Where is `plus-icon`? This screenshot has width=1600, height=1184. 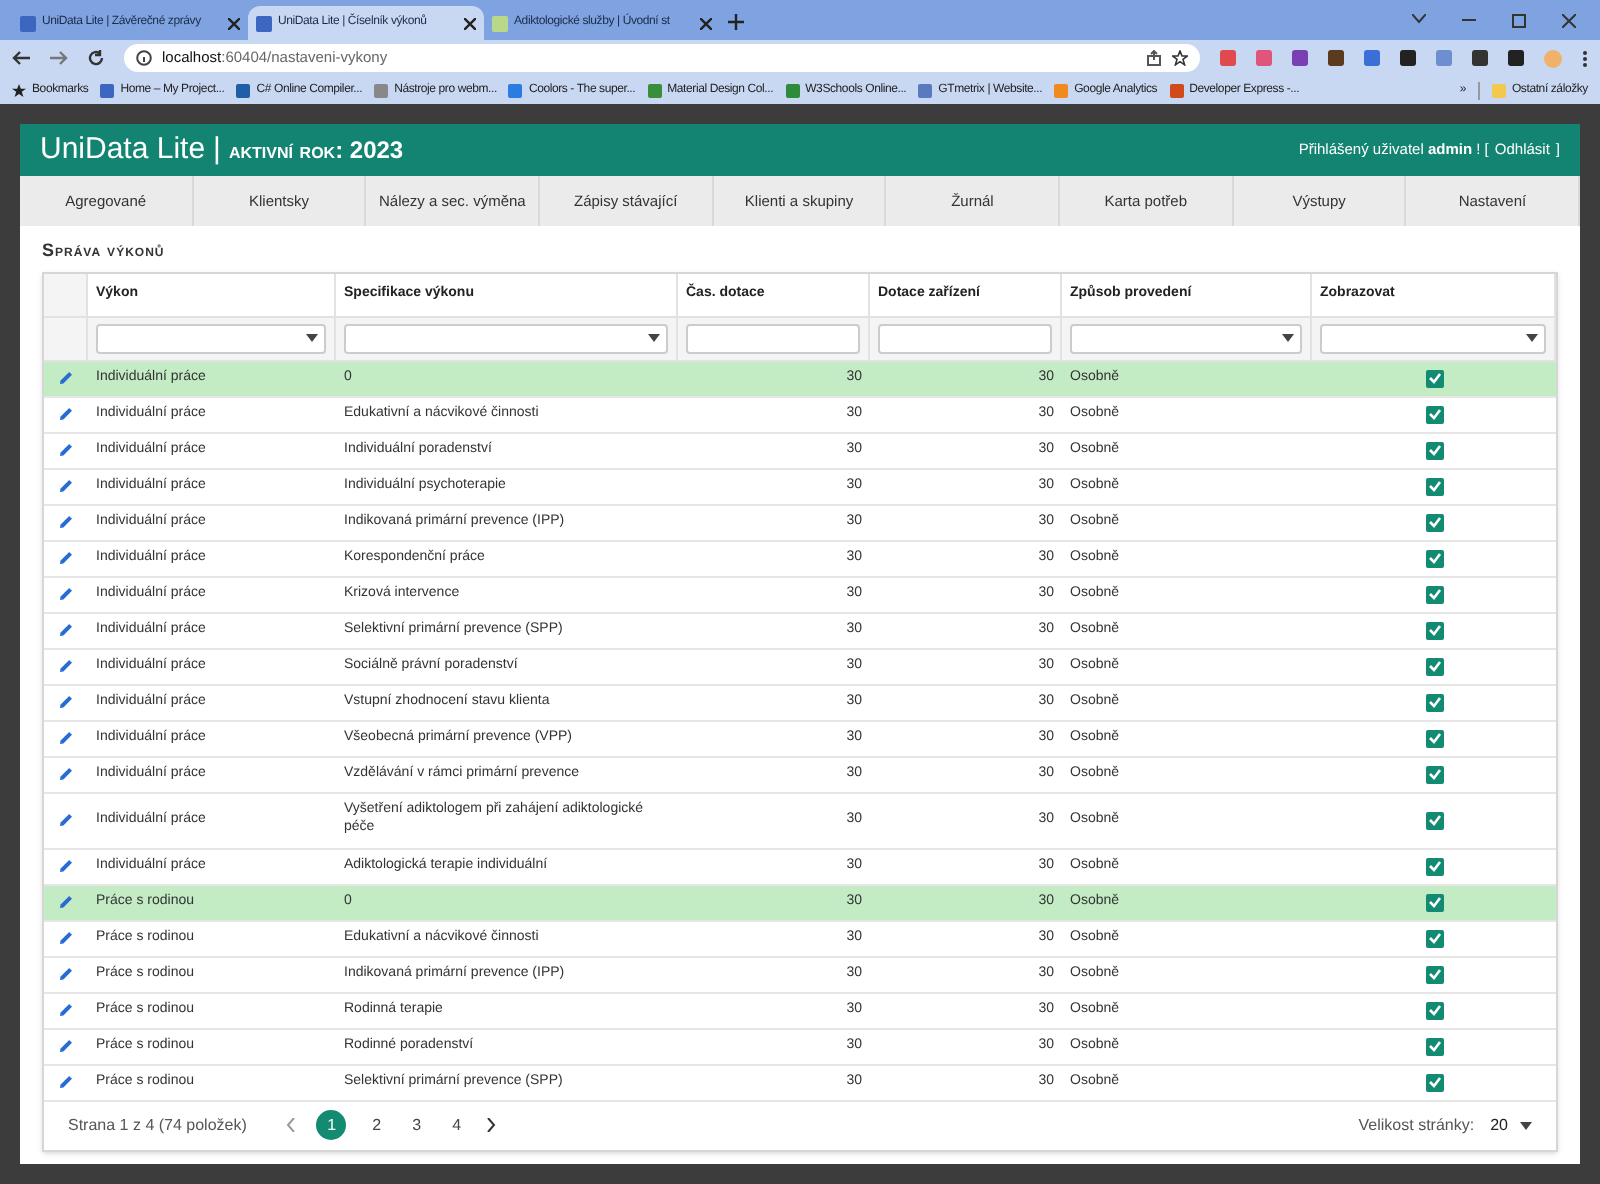
plus-icon is located at coordinates (736, 22).